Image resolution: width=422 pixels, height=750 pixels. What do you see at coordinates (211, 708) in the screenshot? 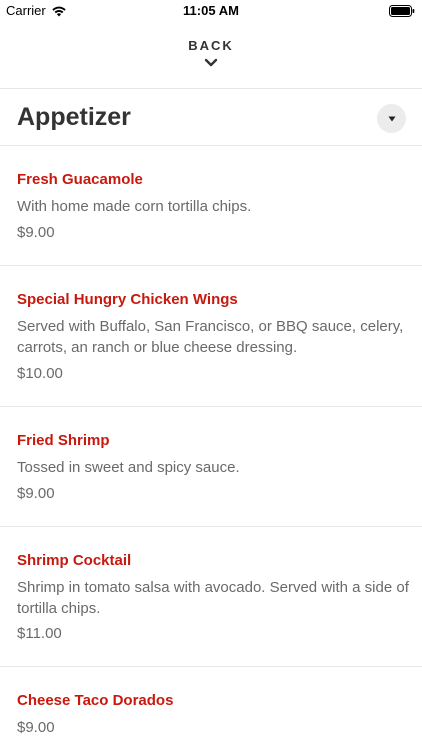
I see `menu-item-cheese-taco-dorados: Cheese Taco Dorados $9.00` at bounding box center [211, 708].